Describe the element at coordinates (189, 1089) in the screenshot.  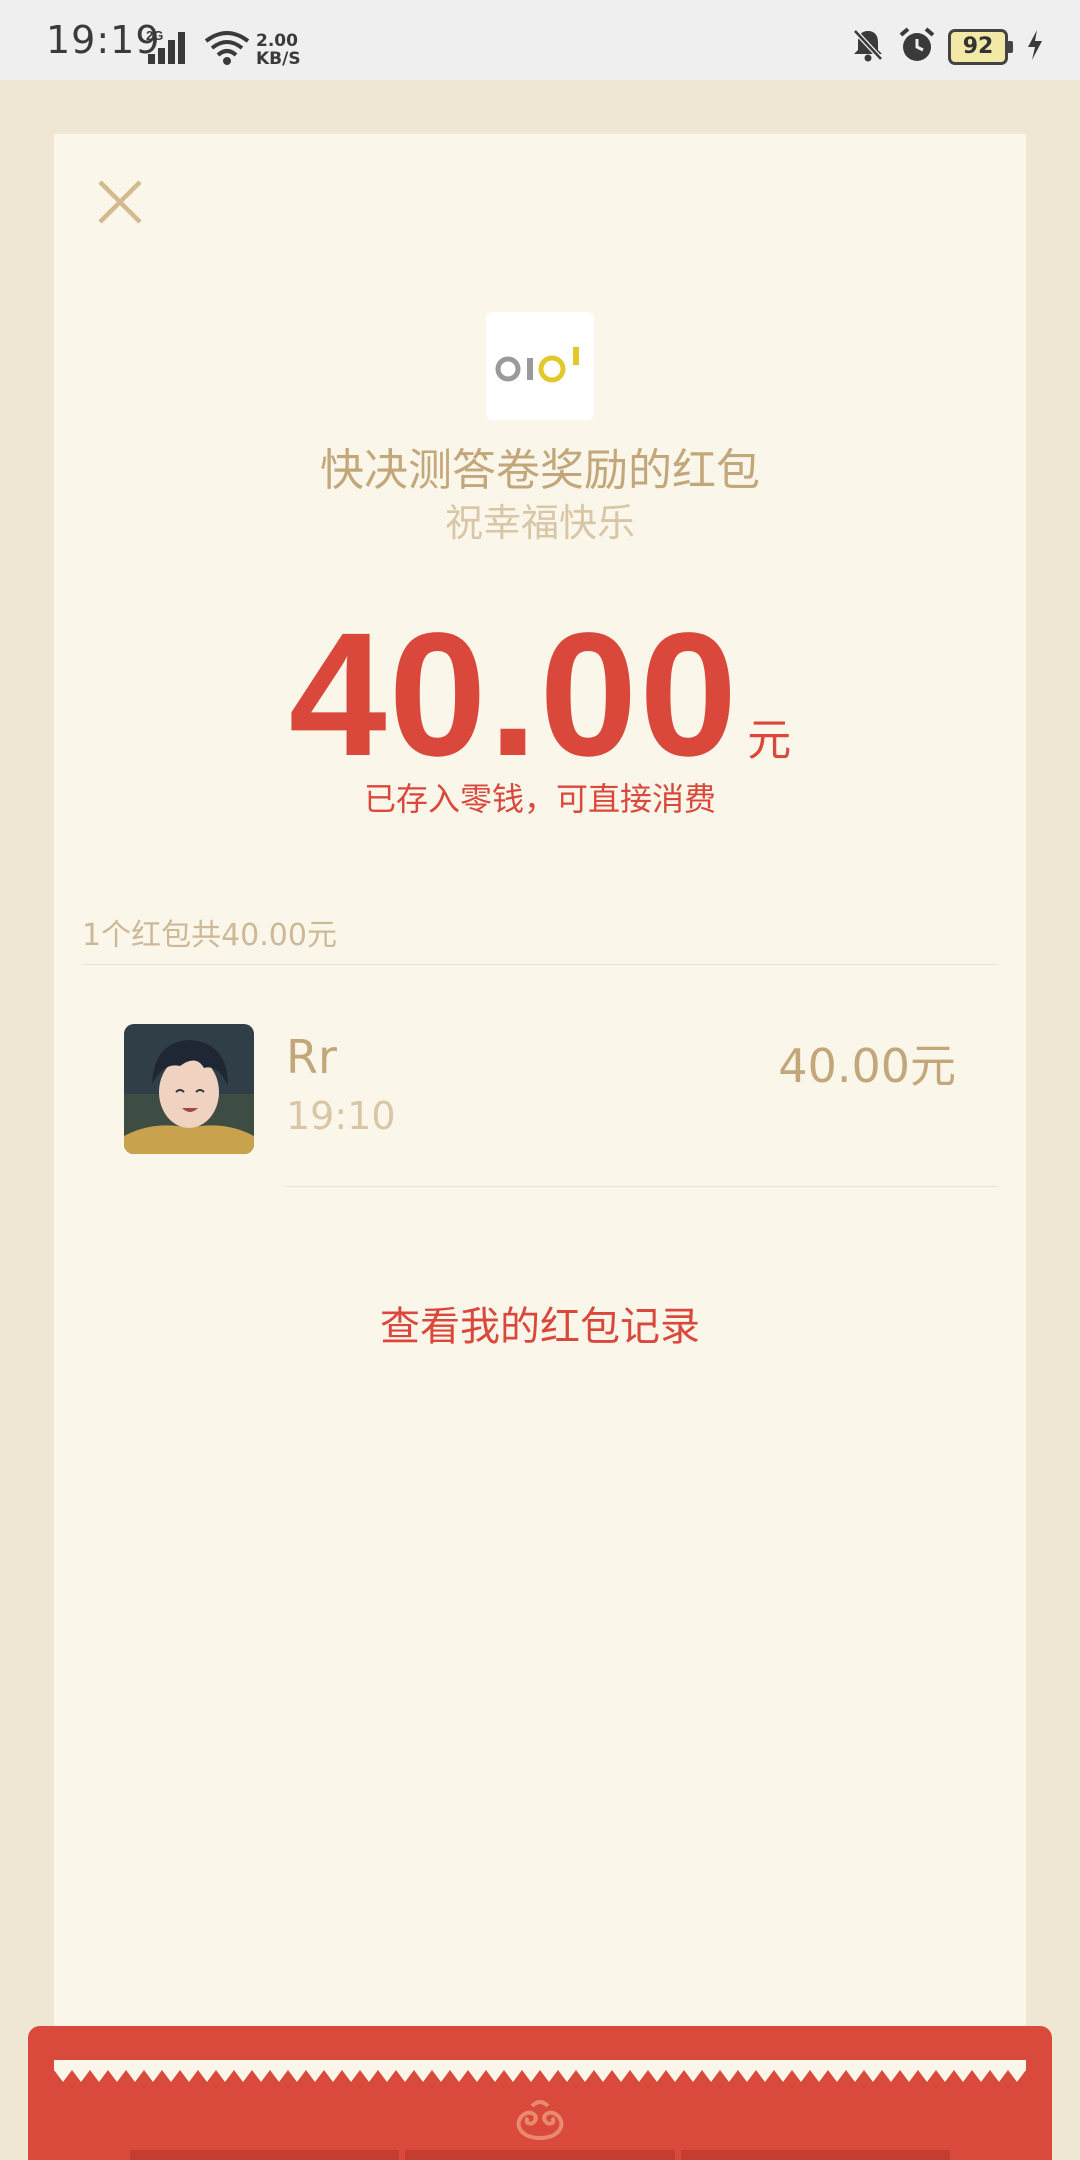
I see `avatar` at that location.